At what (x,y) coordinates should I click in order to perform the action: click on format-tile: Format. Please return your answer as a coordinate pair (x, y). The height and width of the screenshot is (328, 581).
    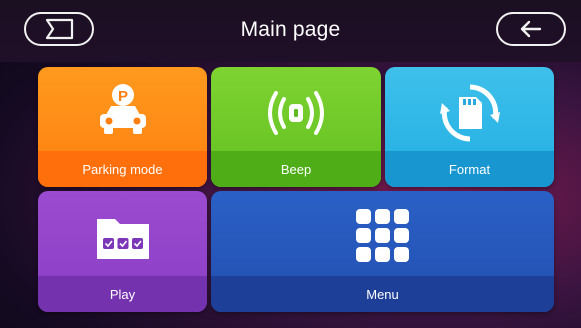
    Looking at the image, I should click on (469, 127).